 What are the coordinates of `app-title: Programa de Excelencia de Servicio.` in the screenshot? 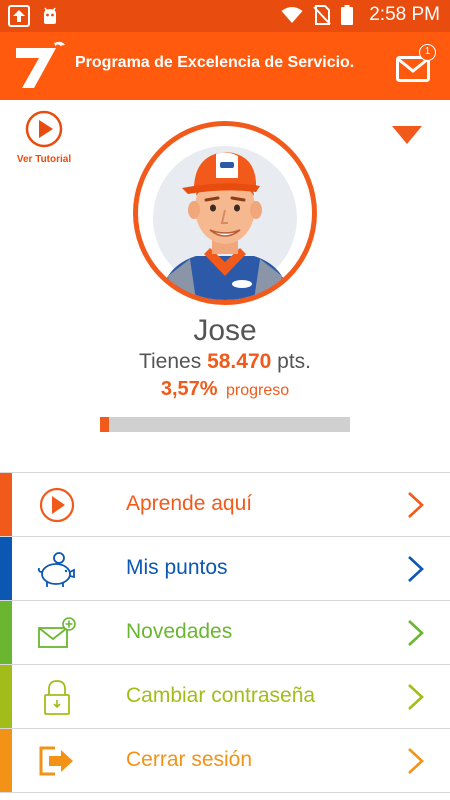 It's located at (215, 62).